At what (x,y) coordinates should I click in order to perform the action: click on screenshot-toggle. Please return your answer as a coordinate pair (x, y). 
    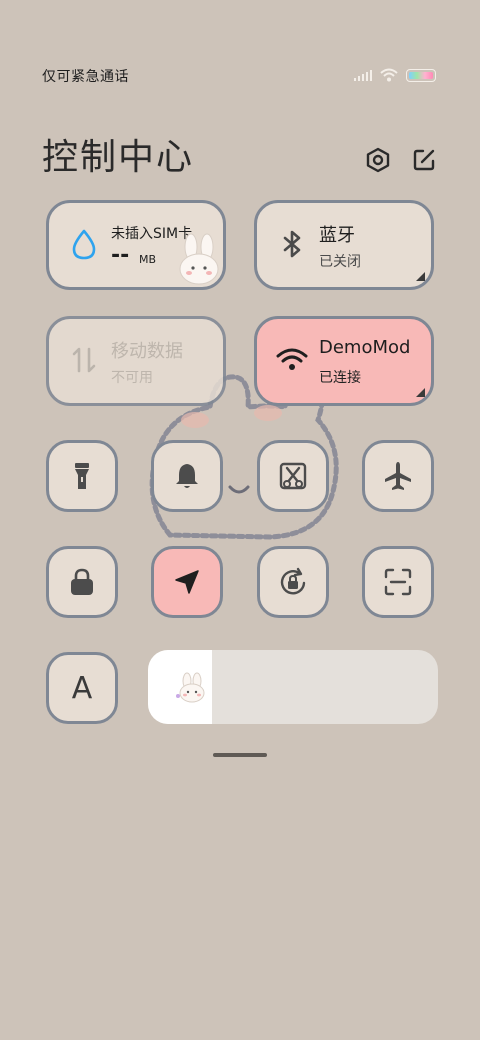
    Looking at the image, I should click on (293, 476).